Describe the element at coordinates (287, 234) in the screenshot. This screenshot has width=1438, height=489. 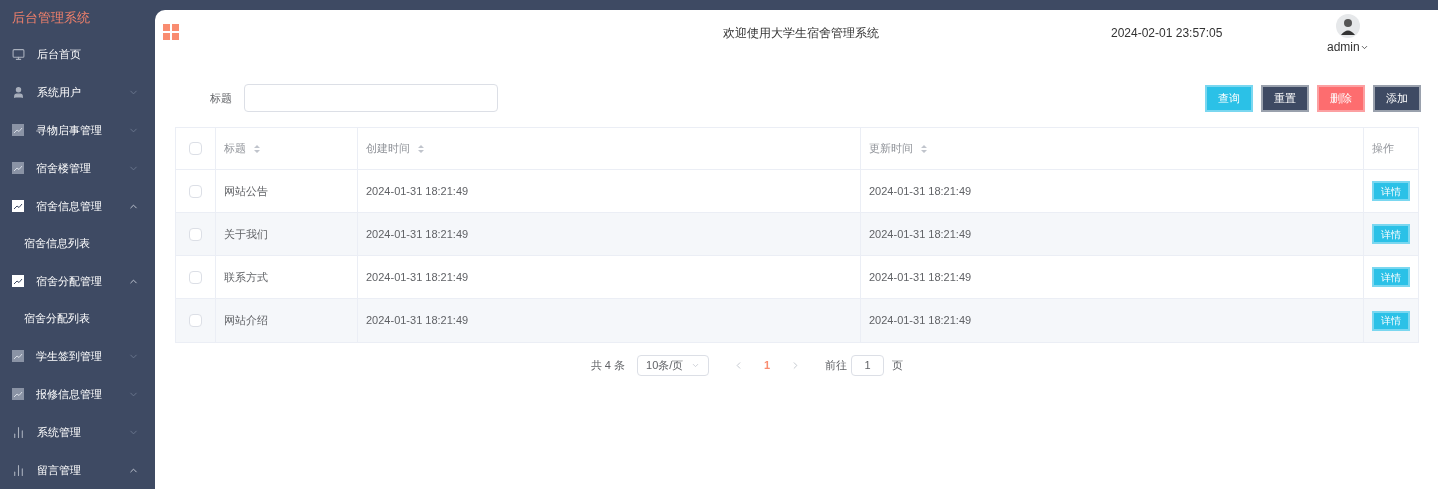
I see `table-cell: 关于我们` at that location.